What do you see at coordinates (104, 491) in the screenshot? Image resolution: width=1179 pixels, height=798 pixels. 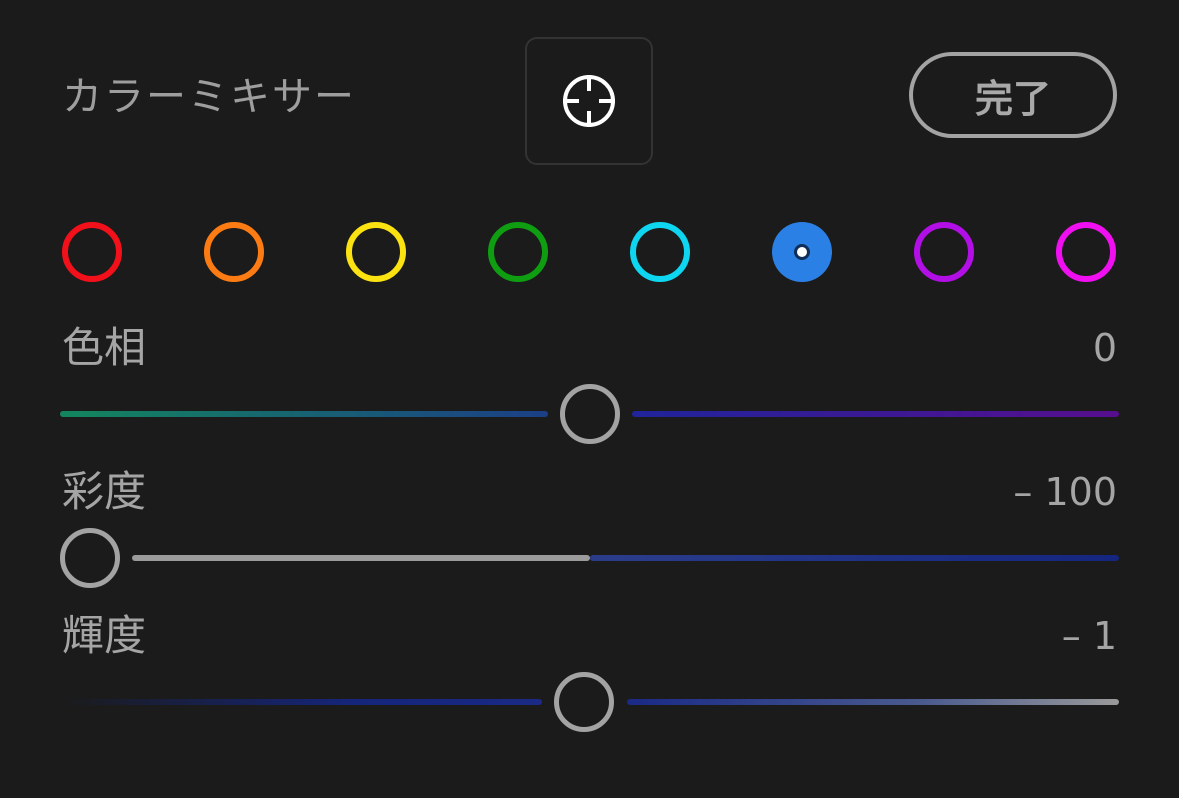 I see `saturation-label: 彩度` at bounding box center [104, 491].